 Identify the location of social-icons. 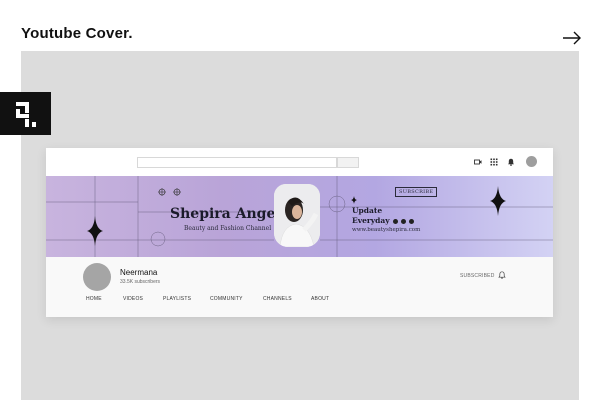
(403, 221).